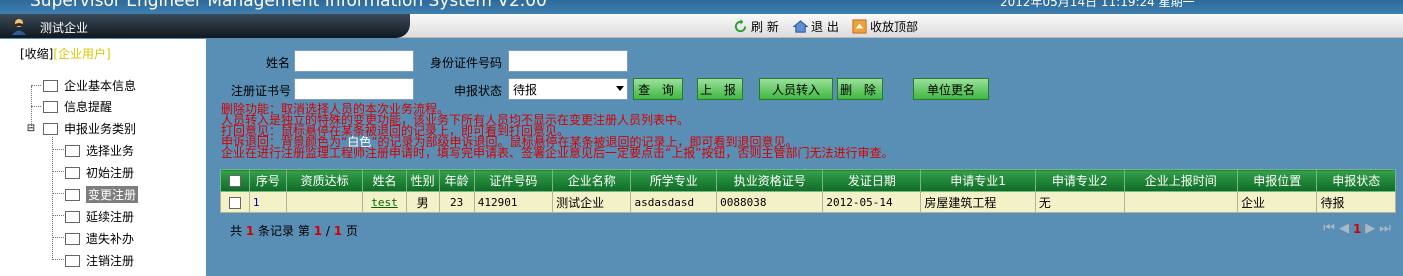  What do you see at coordinates (81, 54) in the screenshot?
I see `user-type-link: [企业用户]` at bounding box center [81, 54].